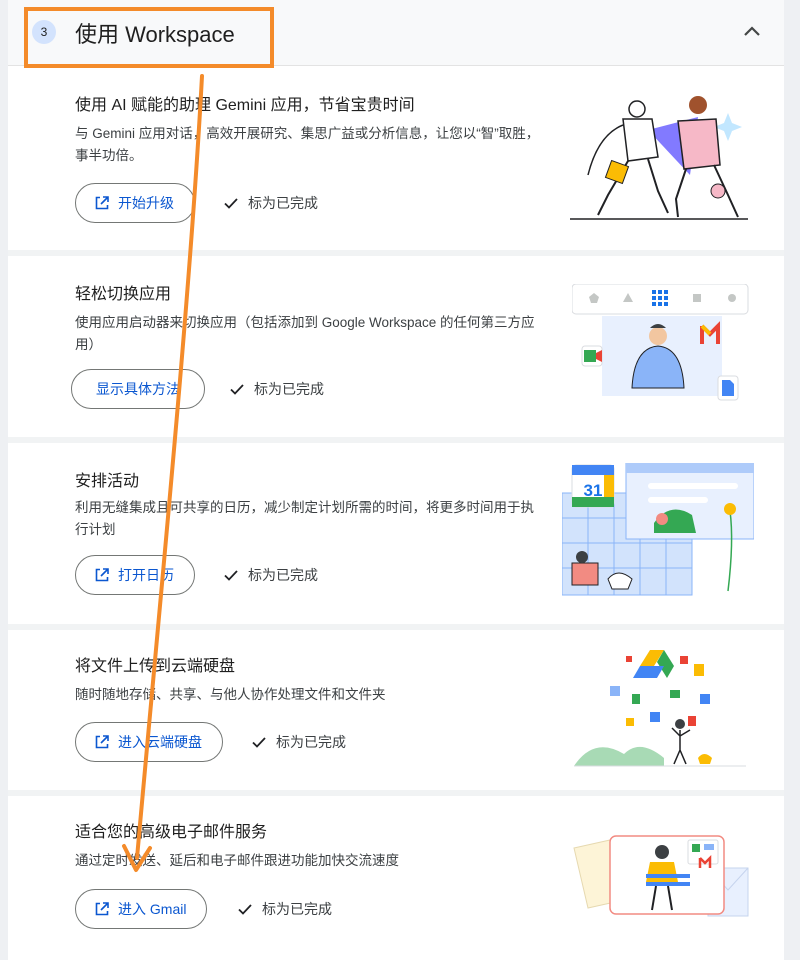 This screenshot has width=800, height=960. I want to click on open-calendar-button: 打开日历, so click(135, 575).